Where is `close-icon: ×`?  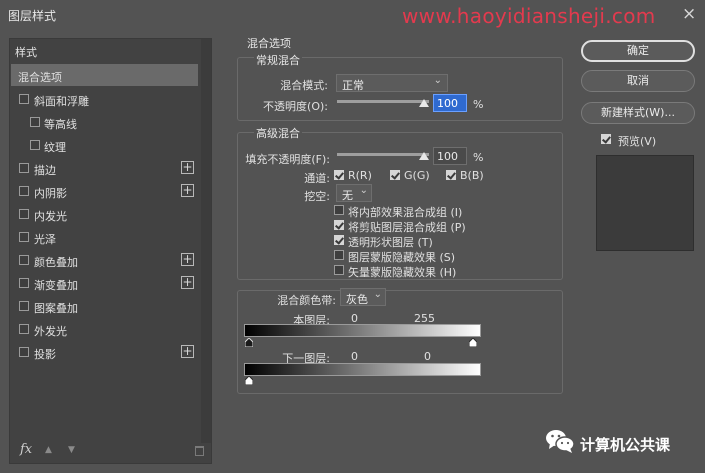
close-icon: × is located at coordinates (689, 14).